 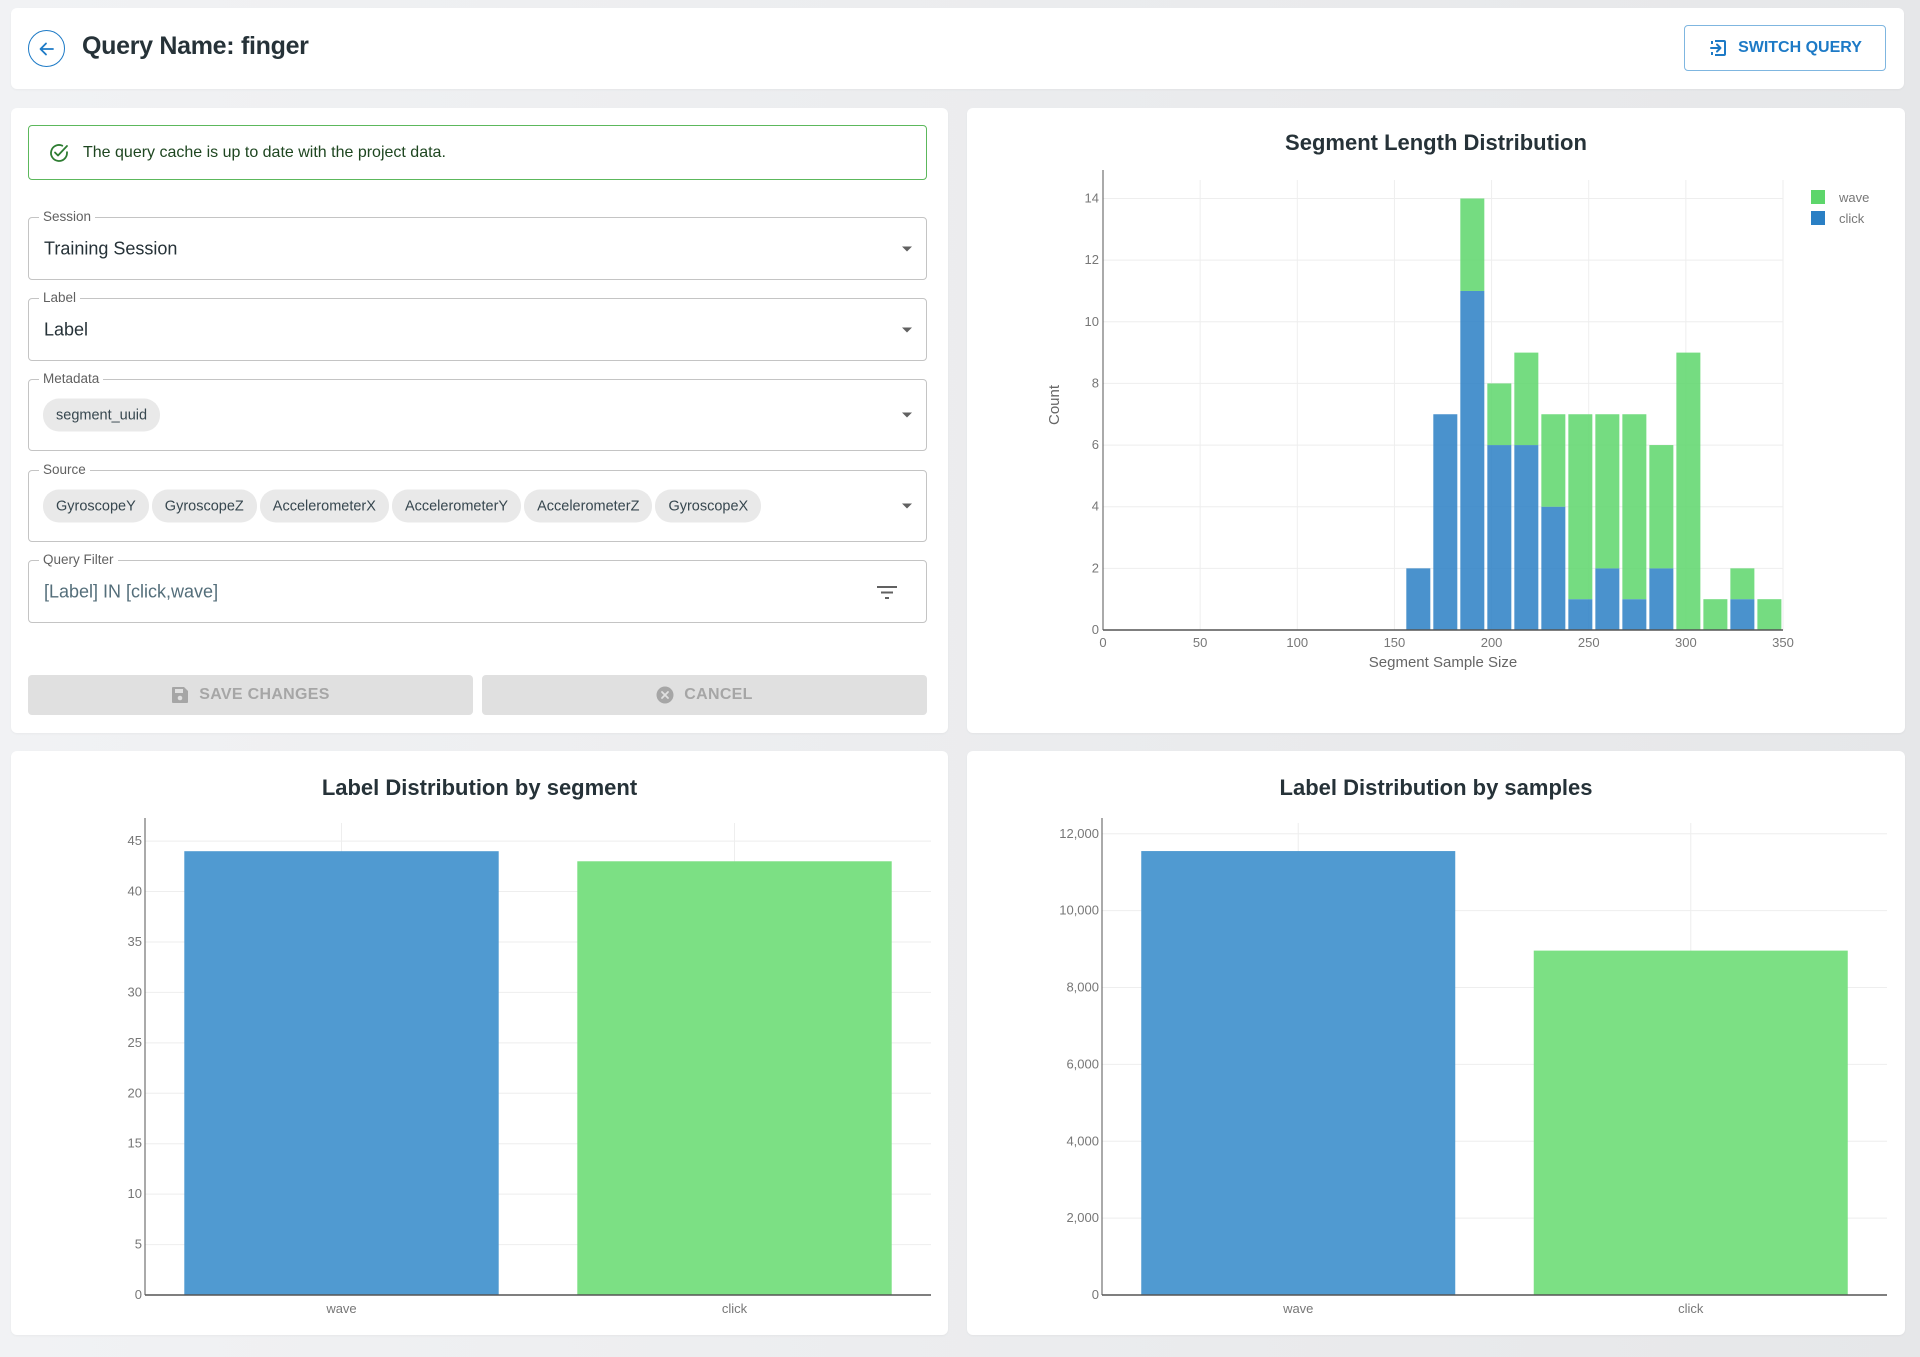 I want to click on session-select: Session Training Session, so click(x=477, y=244).